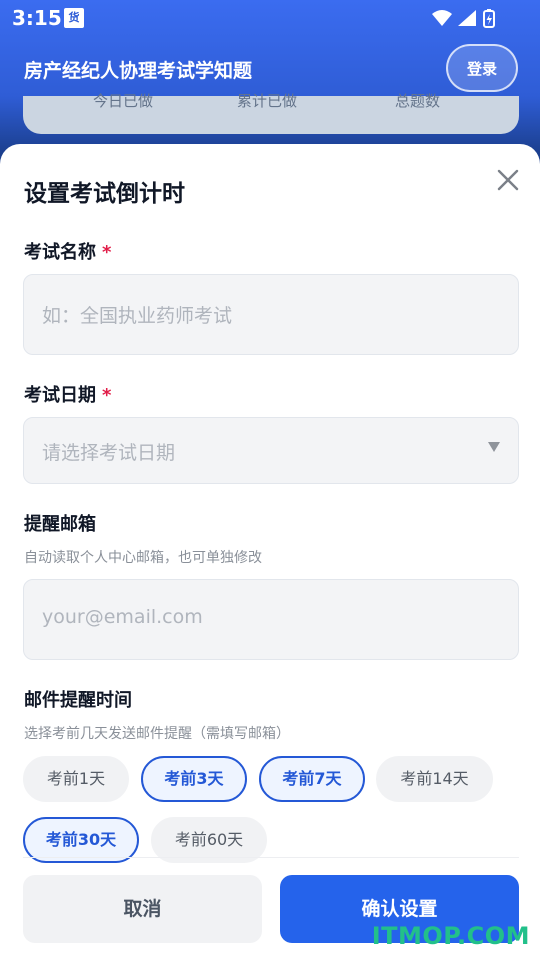 Image resolution: width=540 pixels, height=960 pixels. I want to click on background-stats-card: 今日已做 累计已做 总题数, so click(271, 113).